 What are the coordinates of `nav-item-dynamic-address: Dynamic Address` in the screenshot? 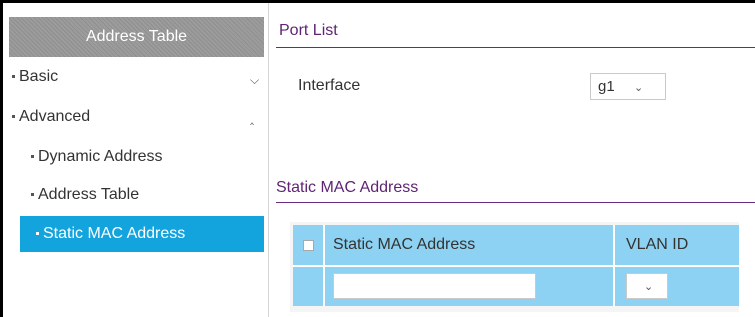 It's located at (97, 157).